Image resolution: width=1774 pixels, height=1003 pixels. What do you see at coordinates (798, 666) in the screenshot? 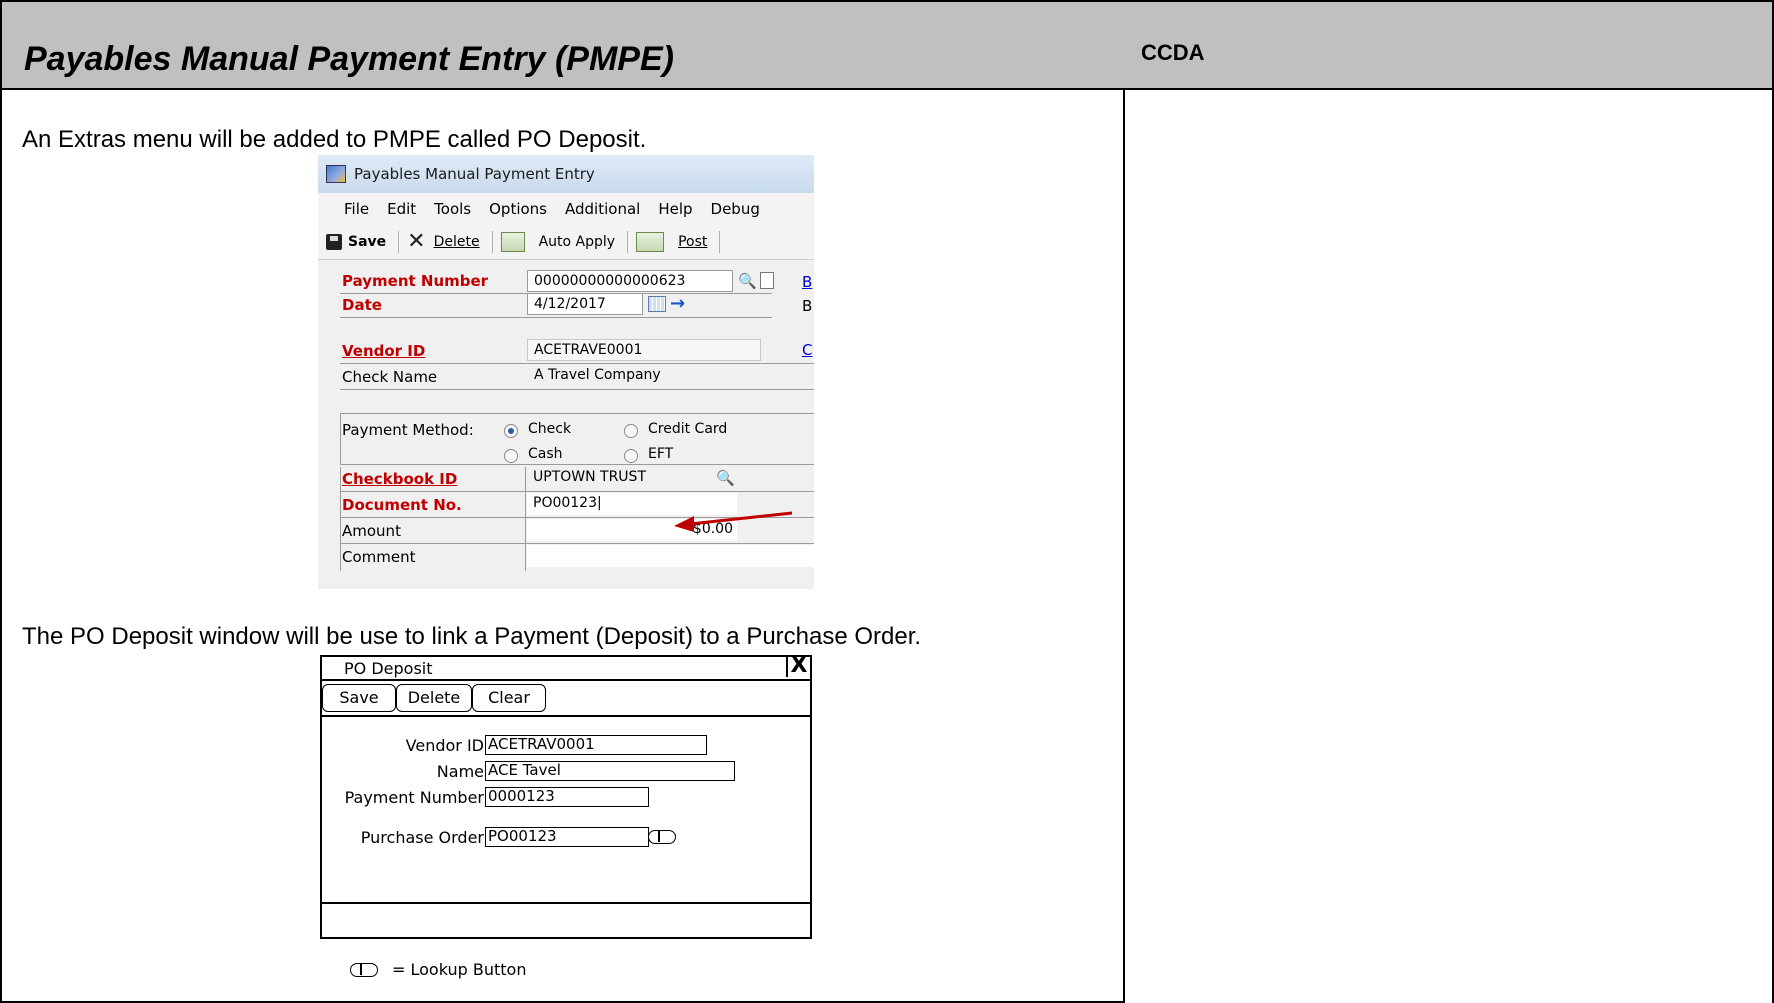
I see `close-icon: X` at bounding box center [798, 666].